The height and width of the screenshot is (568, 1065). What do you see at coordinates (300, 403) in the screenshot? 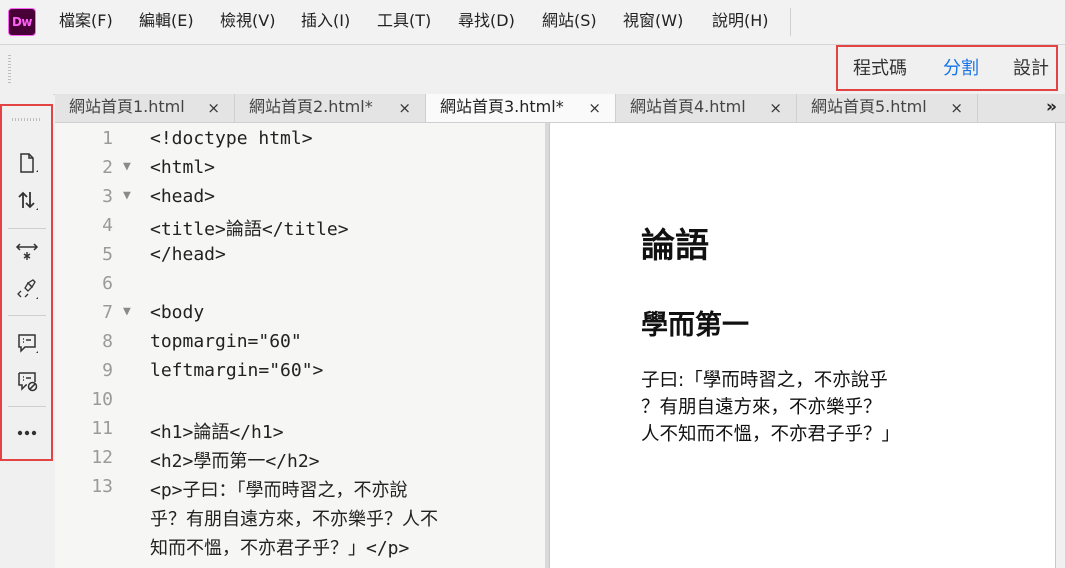
I see `code-line: 10` at bounding box center [300, 403].